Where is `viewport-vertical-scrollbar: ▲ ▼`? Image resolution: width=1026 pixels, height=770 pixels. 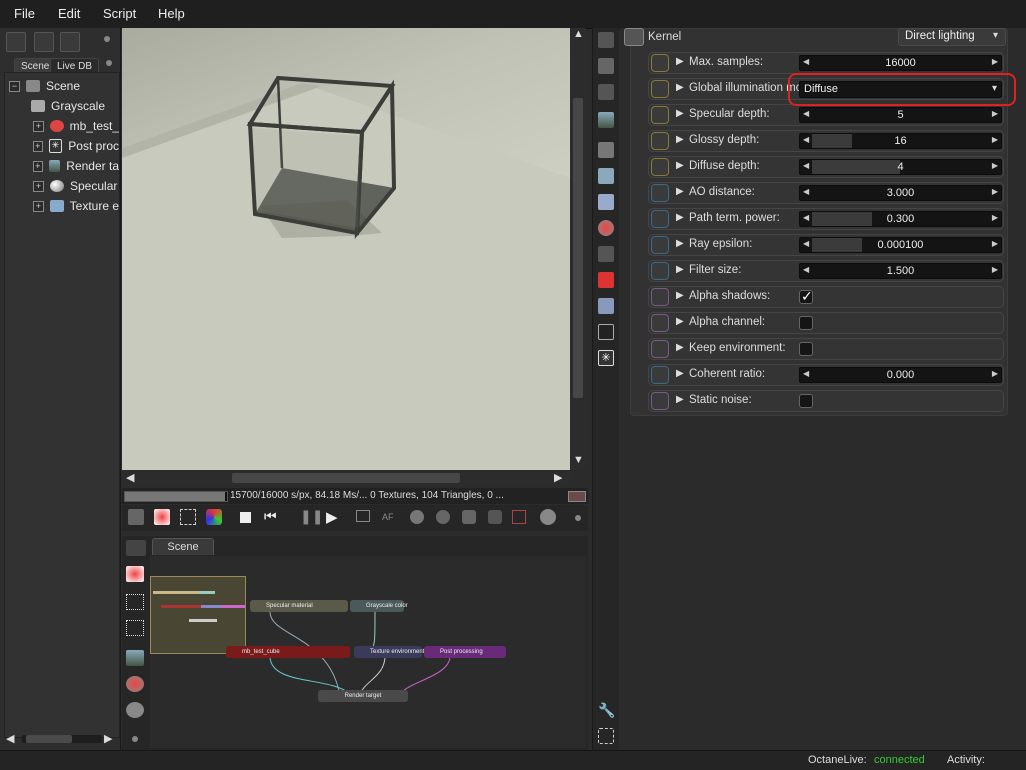 viewport-vertical-scrollbar: ▲ ▼ is located at coordinates (578, 249).